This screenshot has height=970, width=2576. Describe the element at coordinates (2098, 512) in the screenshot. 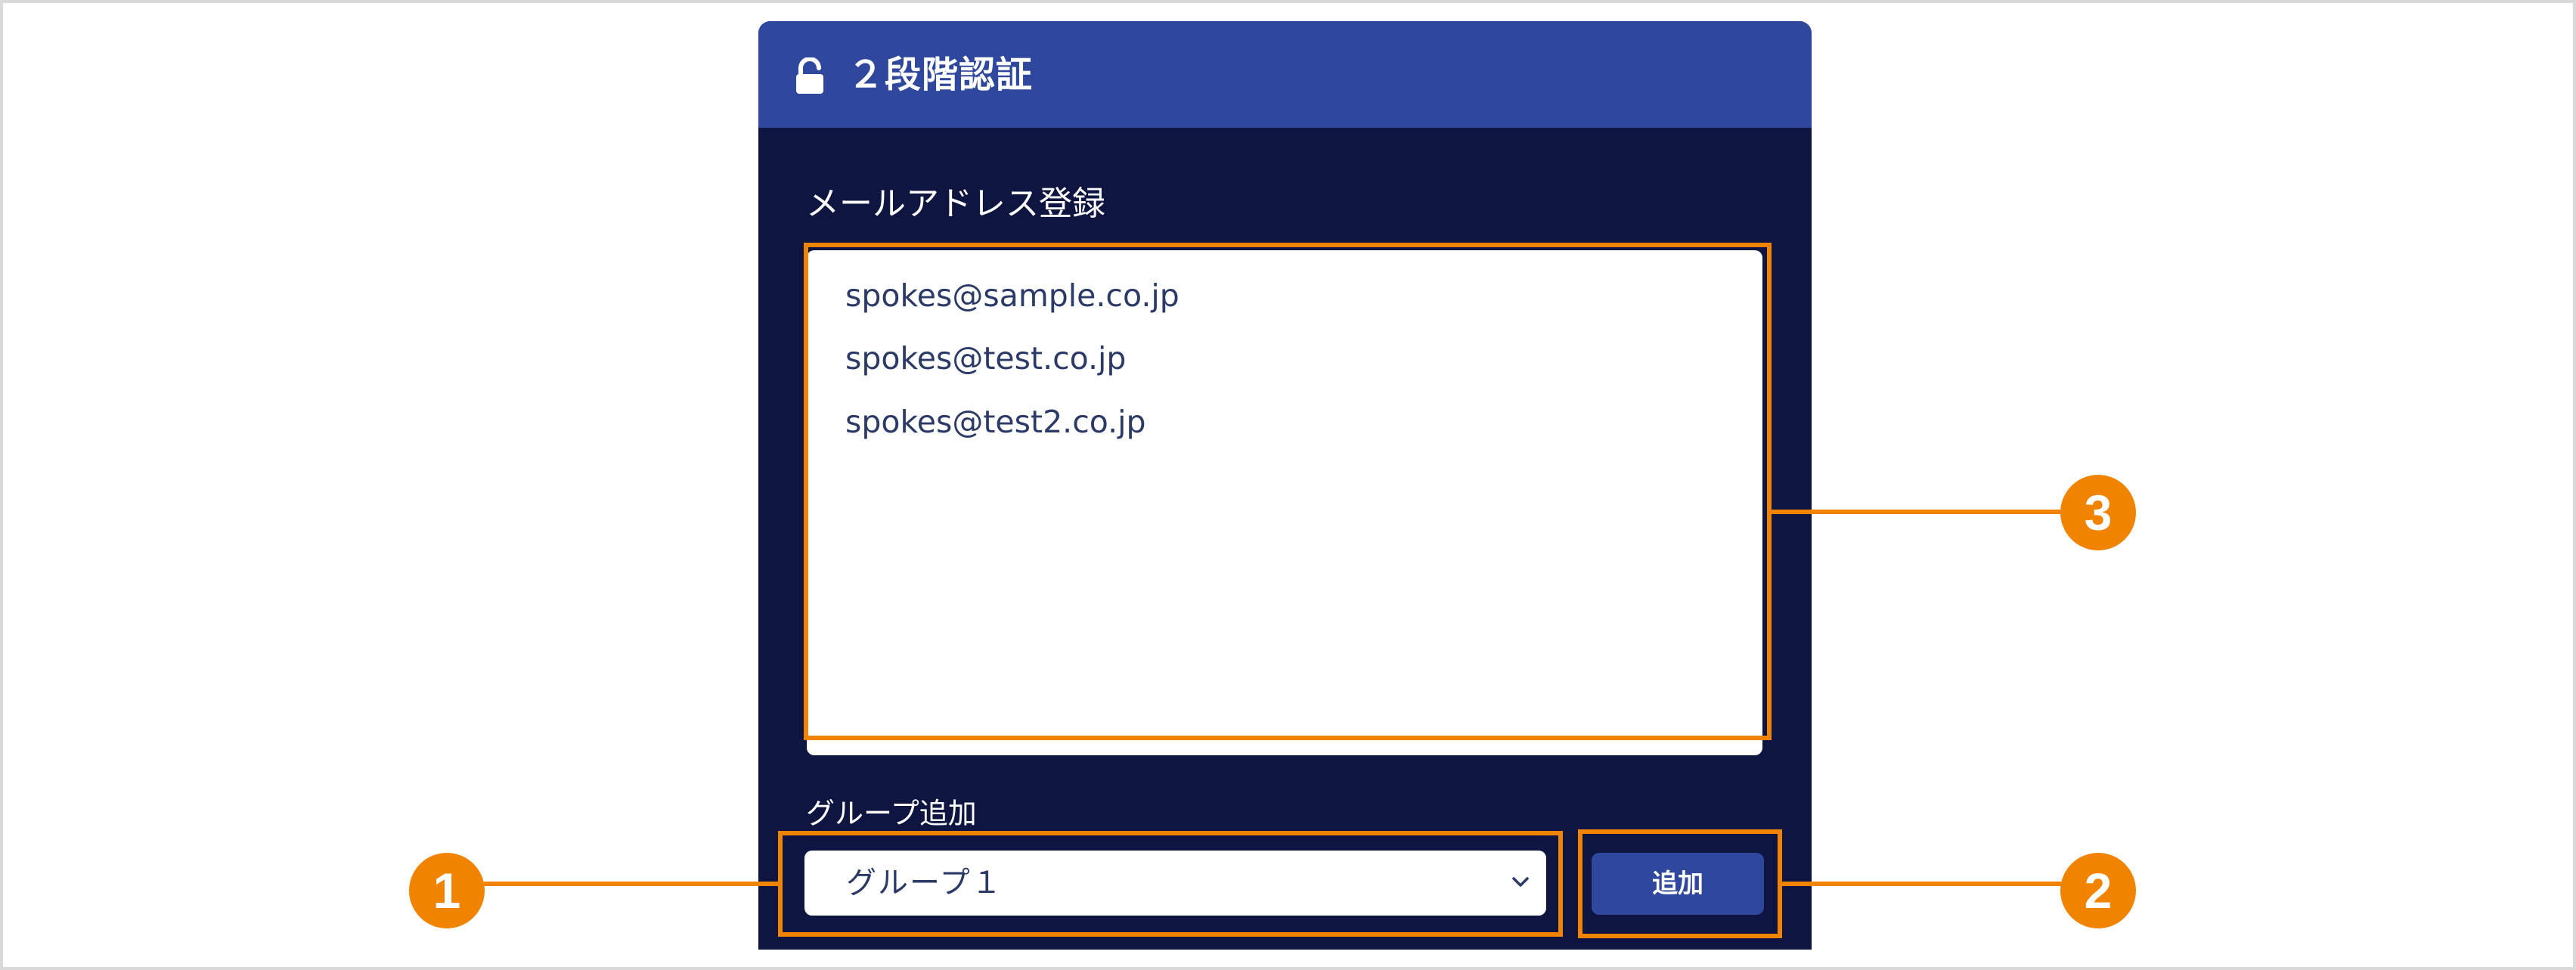

I see `callout-badge-3: 3` at that location.